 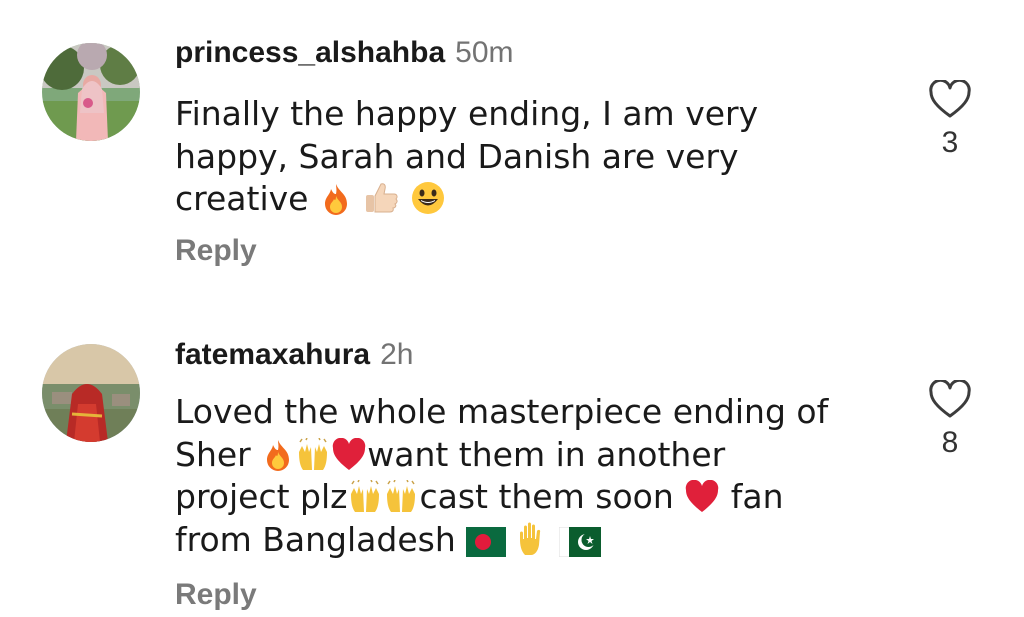 What do you see at coordinates (757, 496) in the screenshot?
I see `comment-line-text: fan` at bounding box center [757, 496].